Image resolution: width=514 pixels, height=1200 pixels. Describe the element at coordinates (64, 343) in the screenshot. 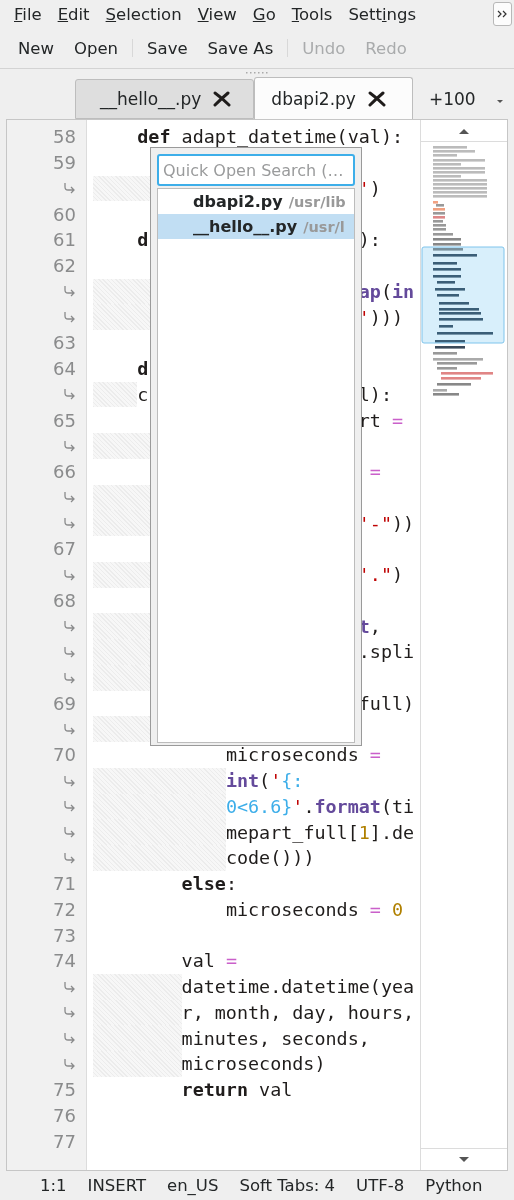

I see `line-number: 63` at that location.